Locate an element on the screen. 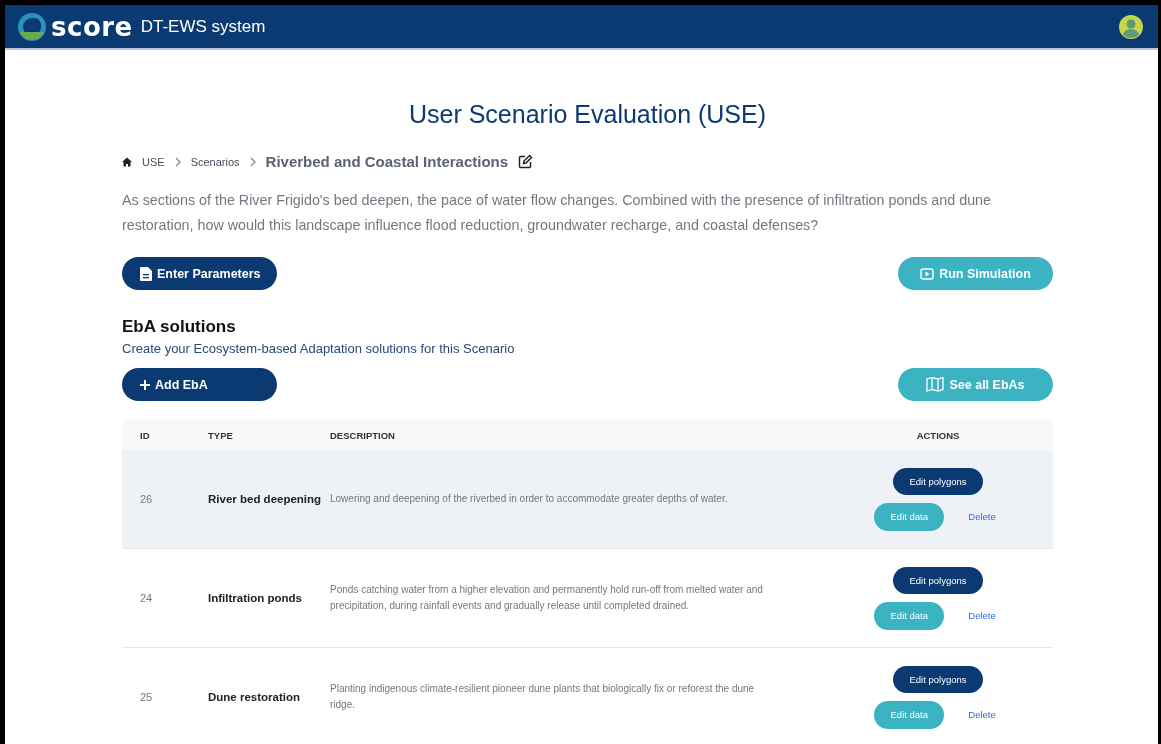 The height and width of the screenshot is (744, 1161). column-header: DESCRIPTION is located at coordinates (363, 435).